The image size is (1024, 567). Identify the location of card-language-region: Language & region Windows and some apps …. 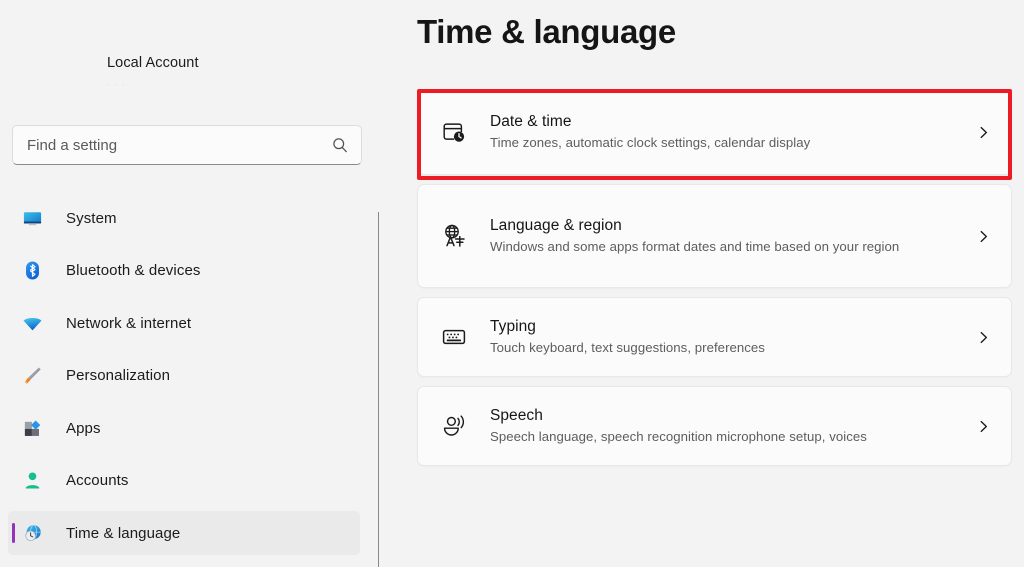
(714, 236).